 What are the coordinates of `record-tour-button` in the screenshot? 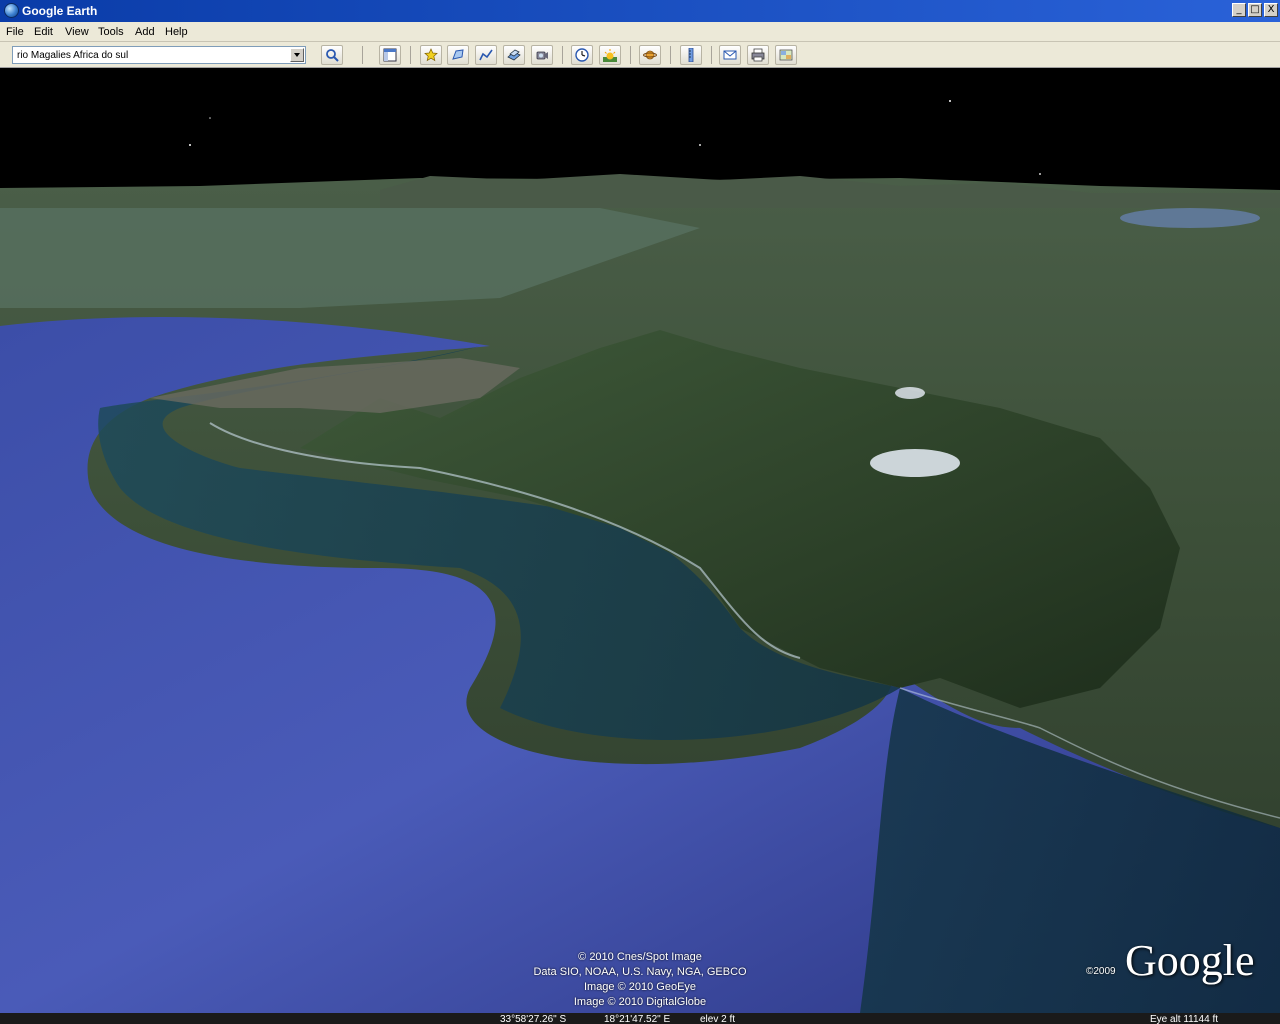 It's located at (542, 55).